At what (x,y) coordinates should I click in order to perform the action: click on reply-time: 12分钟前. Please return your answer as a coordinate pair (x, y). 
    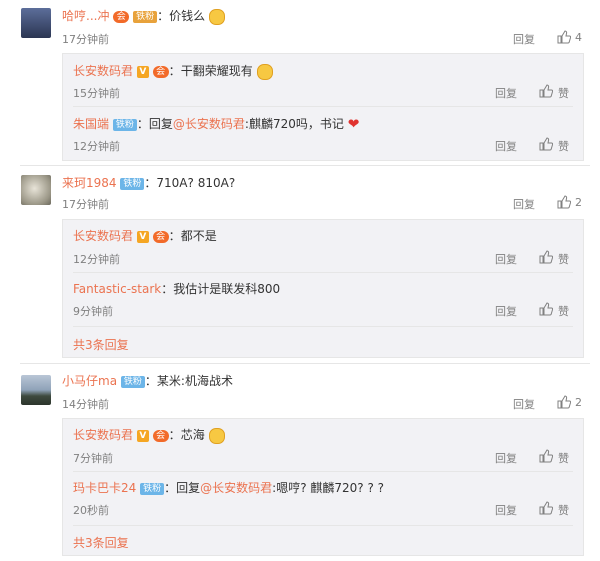
    Looking at the image, I should click on (96, 146).